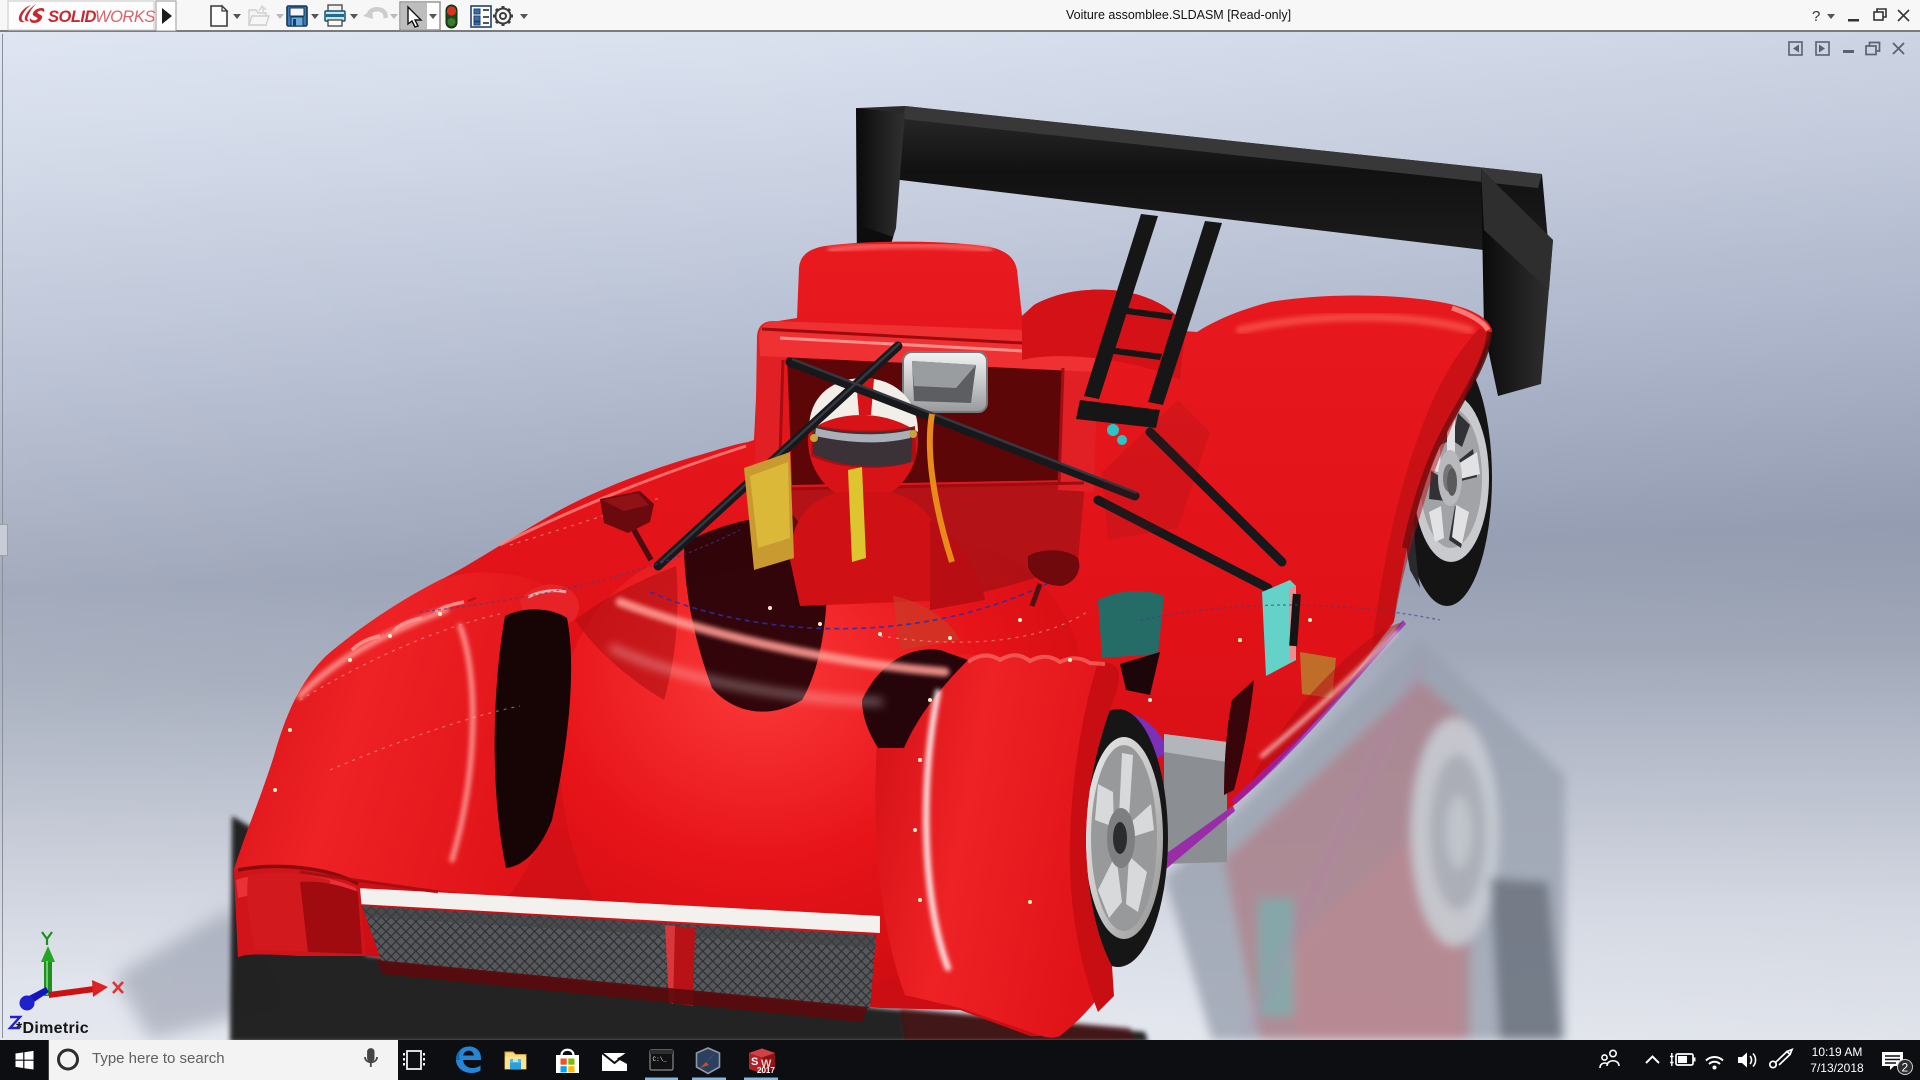 Image resolution: width=1920 pixels, height=1080 pixels. What do you see at coordinates (766, 1070) in the screenshot?
I see `svg-text: 2017` at bounding box center [766, 1070].